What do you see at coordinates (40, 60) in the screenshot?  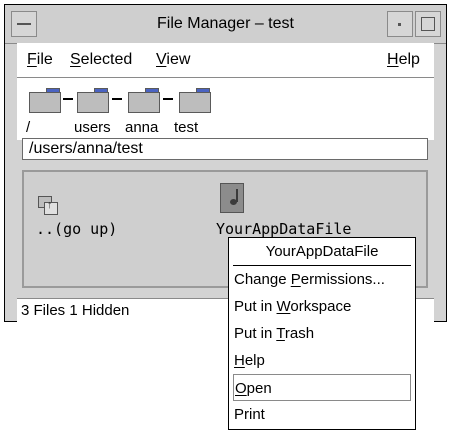 I see `menu-file: File` at bounding box center [40, 60].